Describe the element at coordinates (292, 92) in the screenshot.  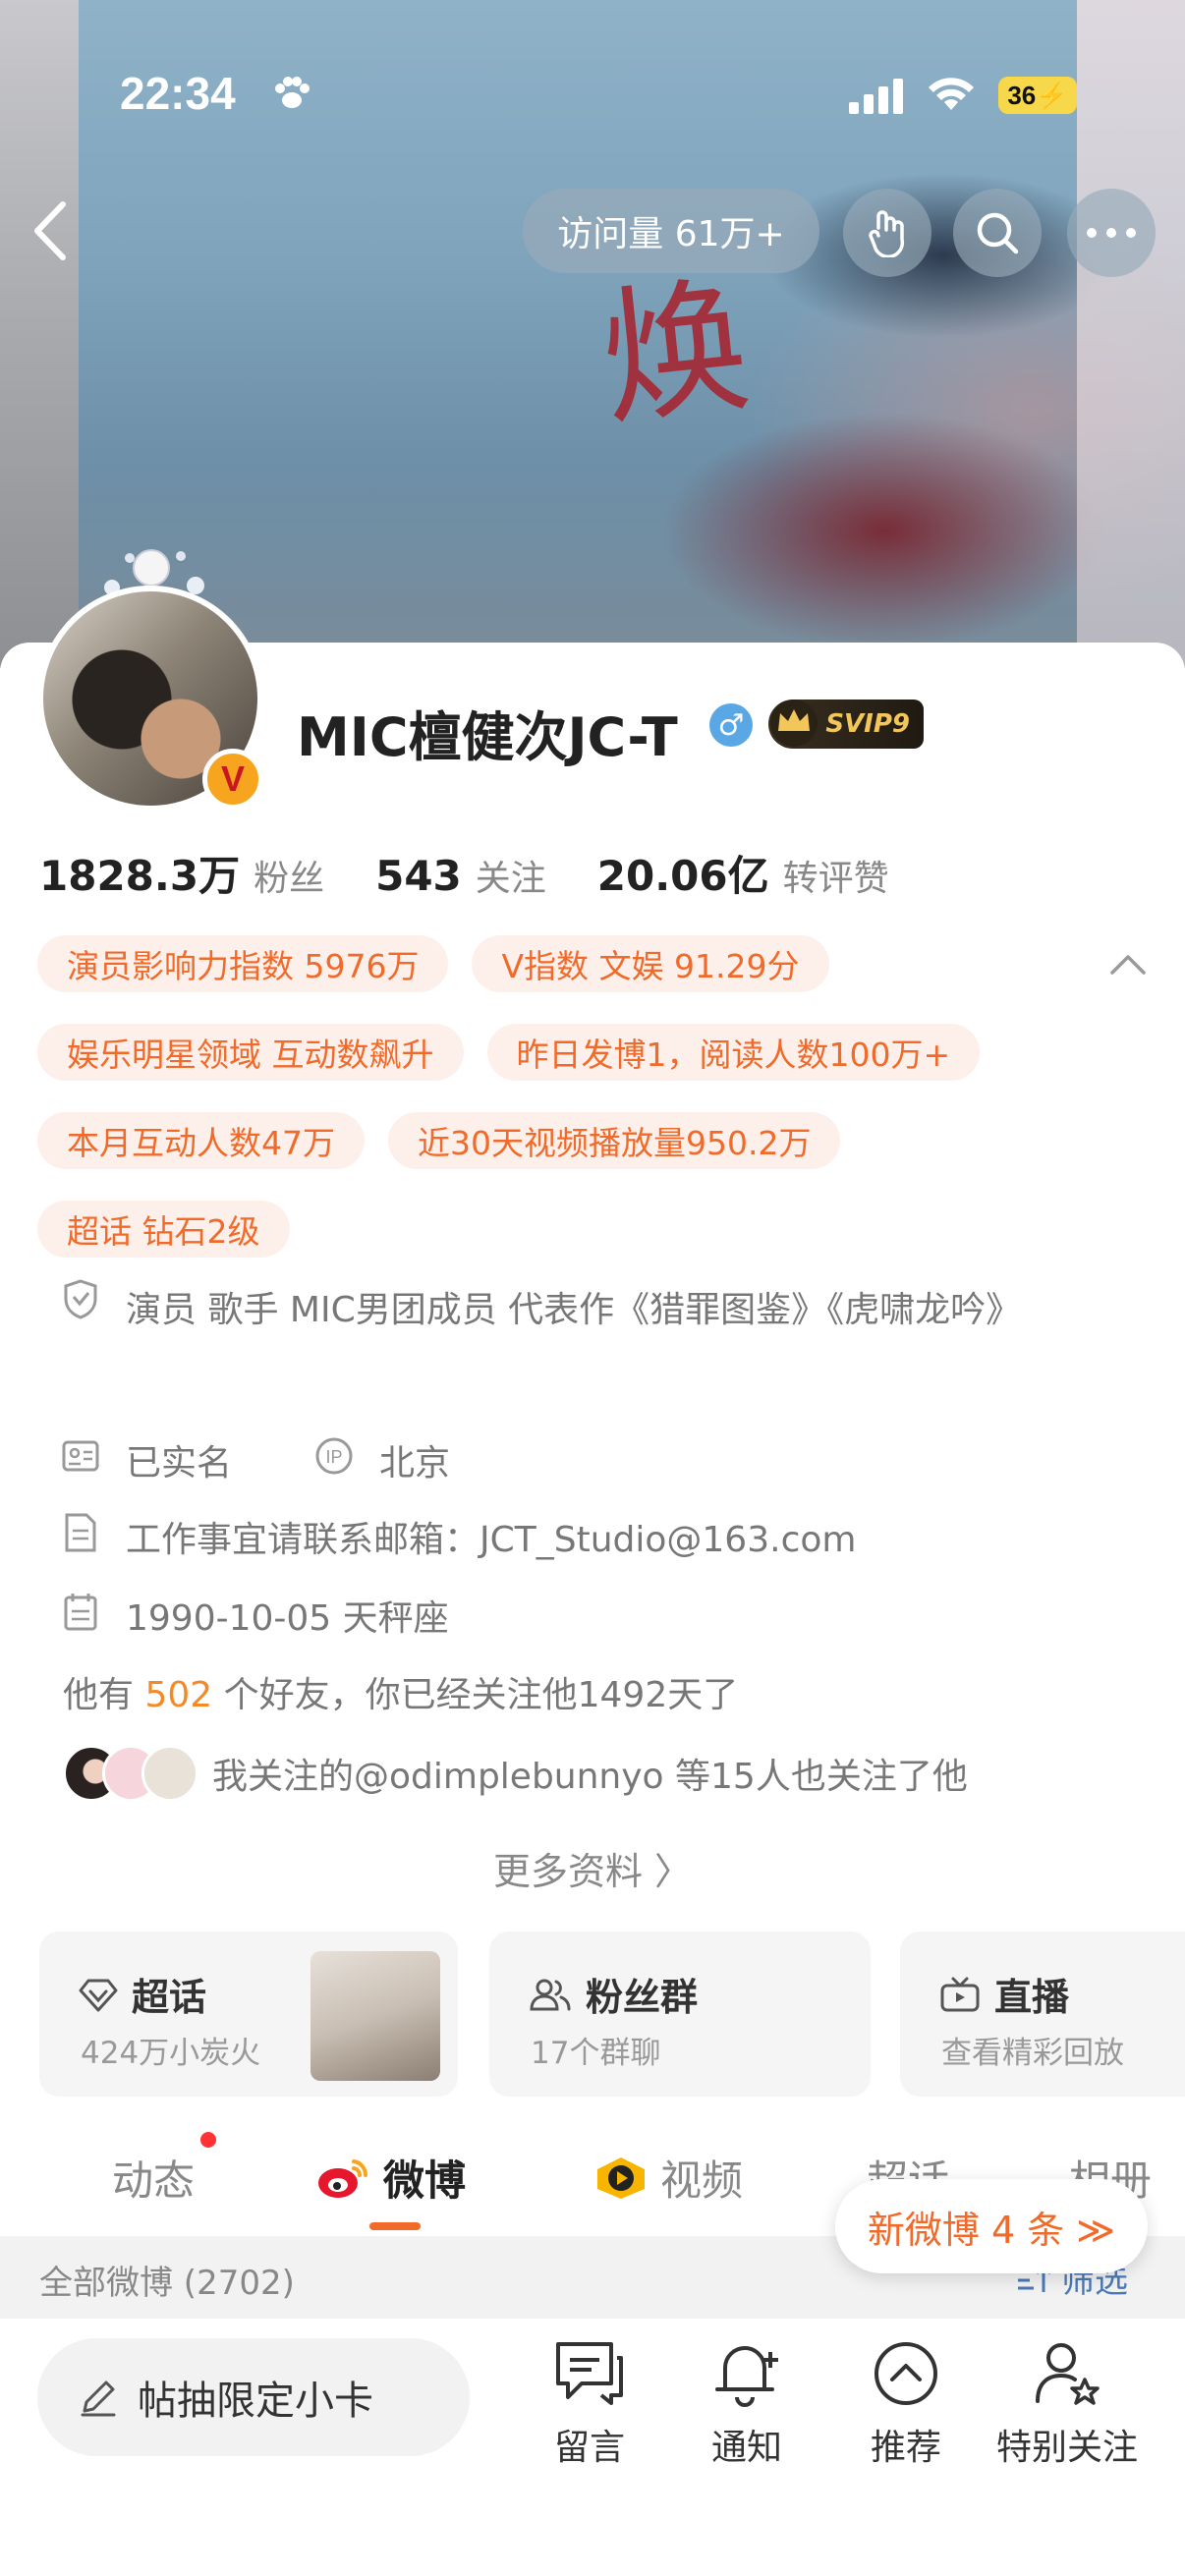
I see `paw-icon` at that location.